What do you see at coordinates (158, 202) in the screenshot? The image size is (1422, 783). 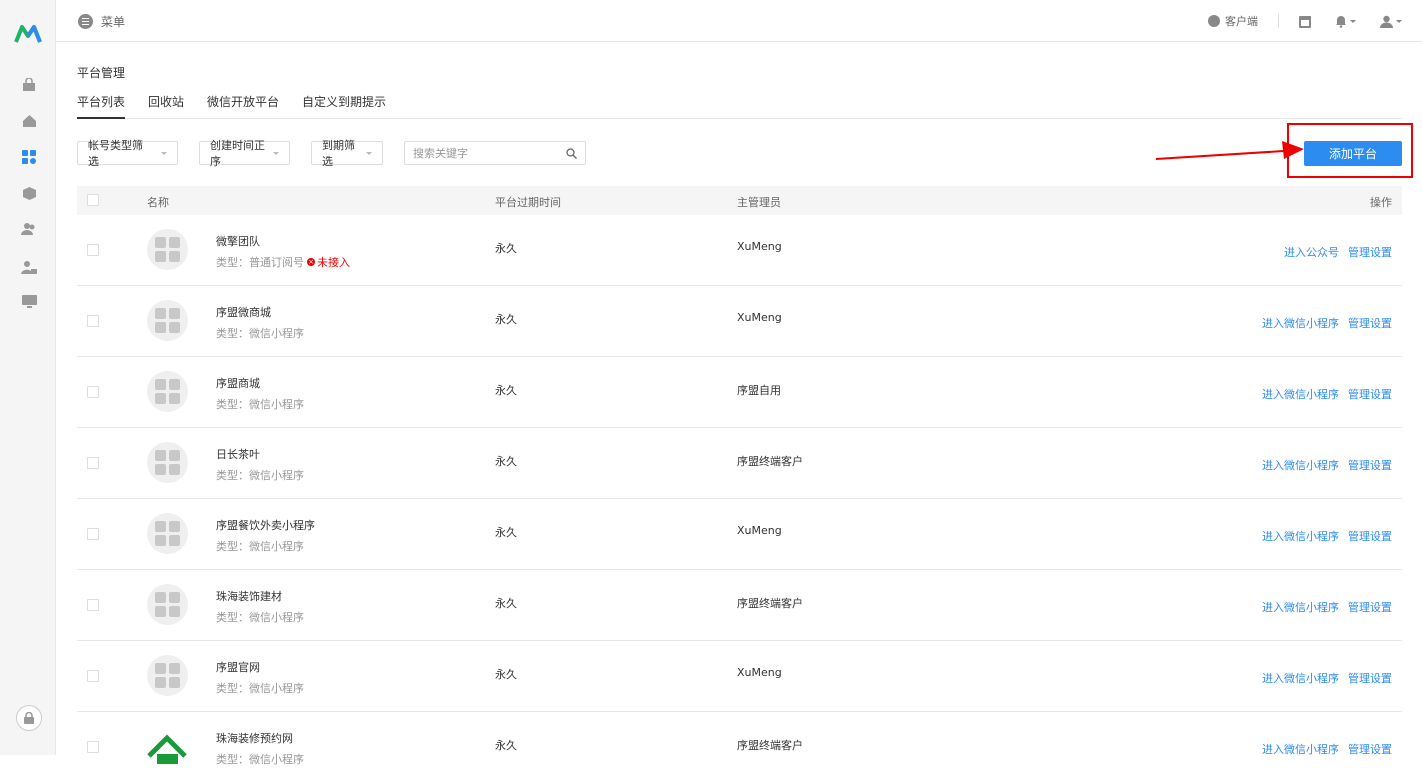 I see `header-name: 名称` at bounding box center [158, 202].